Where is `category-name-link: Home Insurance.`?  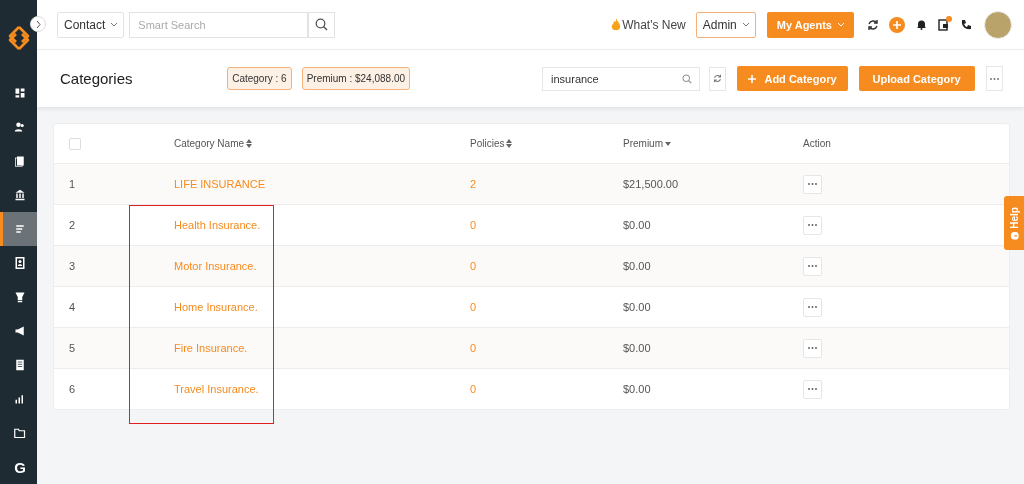 category-name-link: Home Insurance. is located at coordinates (322, 307).